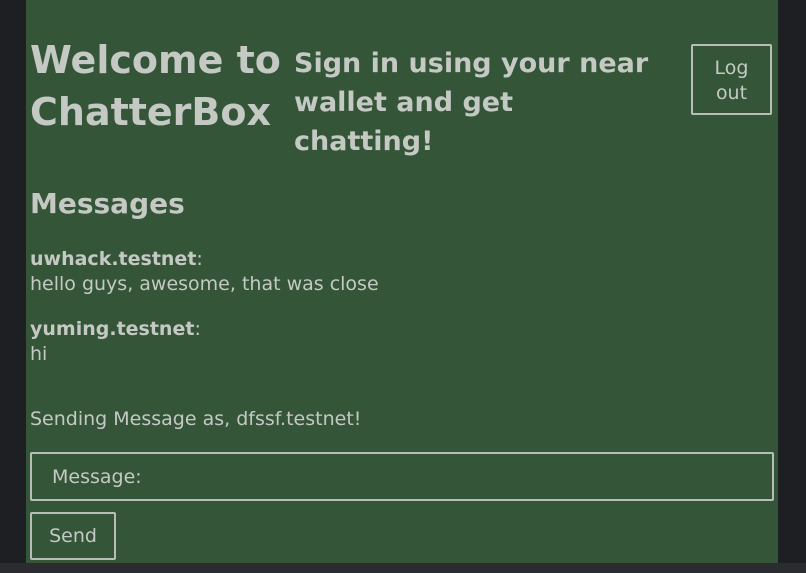 This screenshot has width=806, height=573. What do you see at coordinates (196, 419) in the screenshot?
I see `sending-as-label: Sending Message as, dfssf.testnet!` at bounding box center [196, 419].